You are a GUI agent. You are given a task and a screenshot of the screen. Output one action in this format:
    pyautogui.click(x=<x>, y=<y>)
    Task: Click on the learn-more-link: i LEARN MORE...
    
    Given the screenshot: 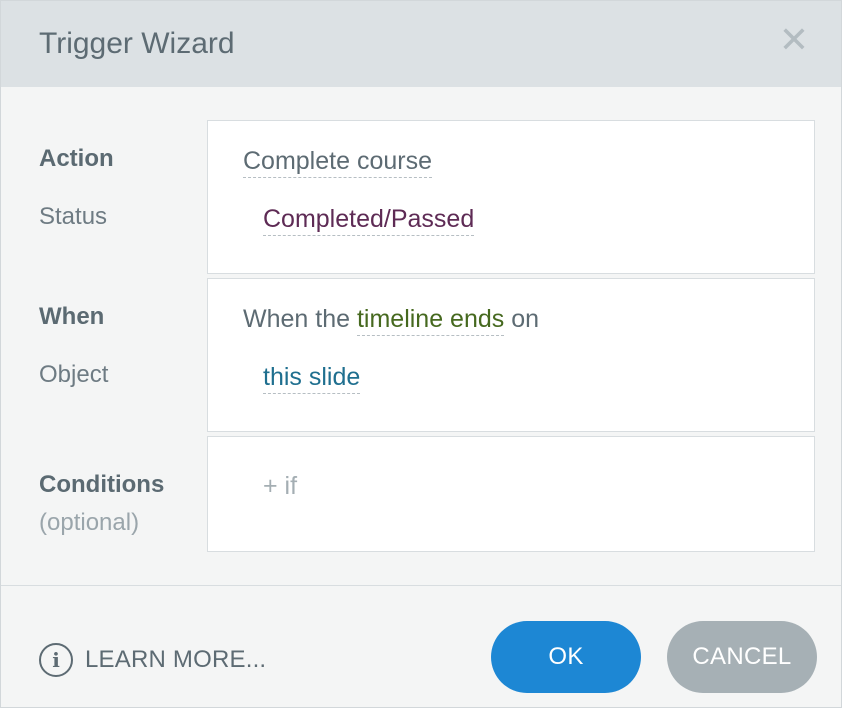 What is the action you would take?
    pyautogui.click(x=152, y=660)
    